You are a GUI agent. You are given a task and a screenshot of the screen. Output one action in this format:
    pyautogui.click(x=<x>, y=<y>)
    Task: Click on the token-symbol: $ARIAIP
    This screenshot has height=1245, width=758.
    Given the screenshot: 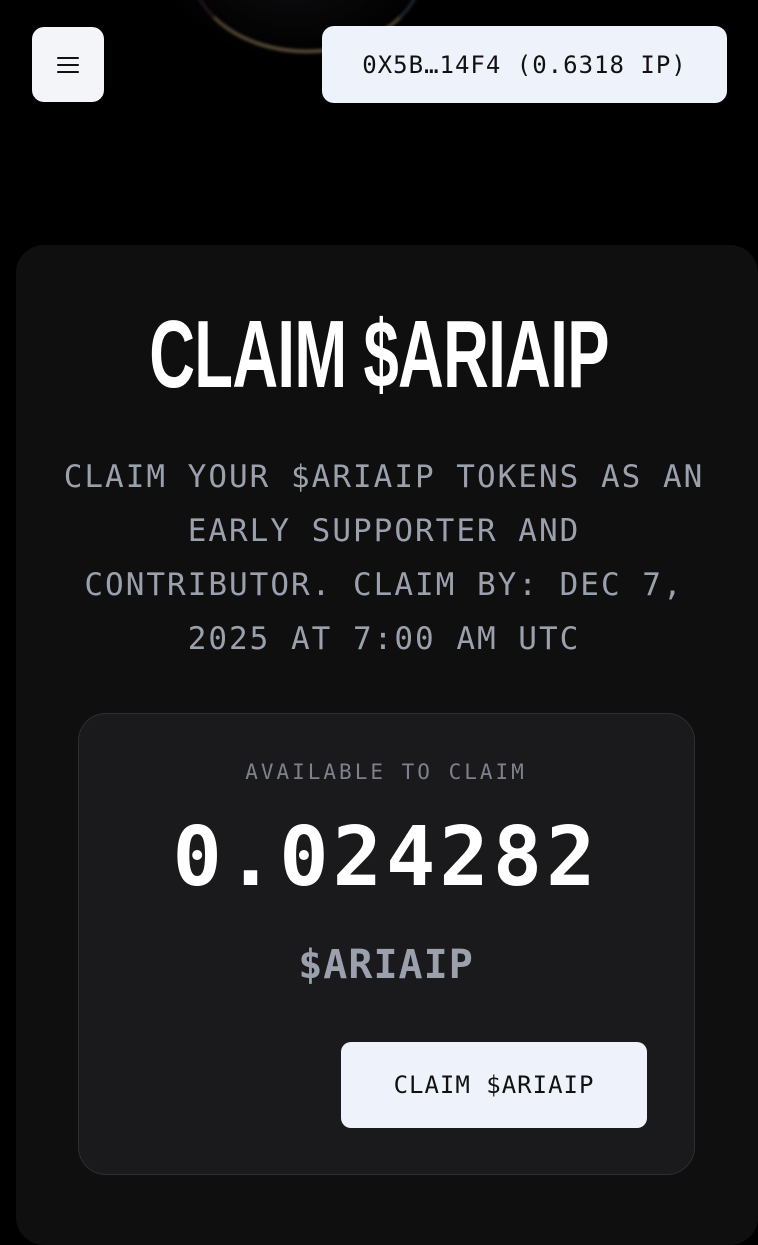 What is the action you would take?
    pyautogui.click(x=386, y=965)
    